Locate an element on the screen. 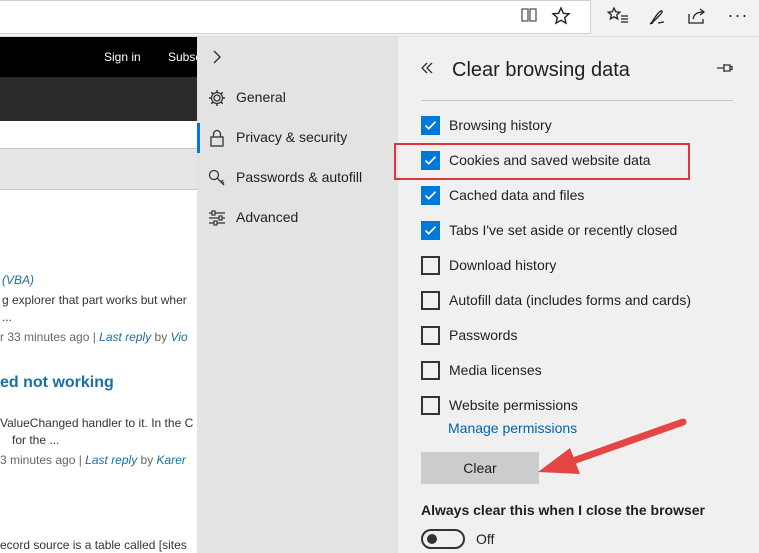  thread-tag: (VBA) is located at coordinates (18, 280).